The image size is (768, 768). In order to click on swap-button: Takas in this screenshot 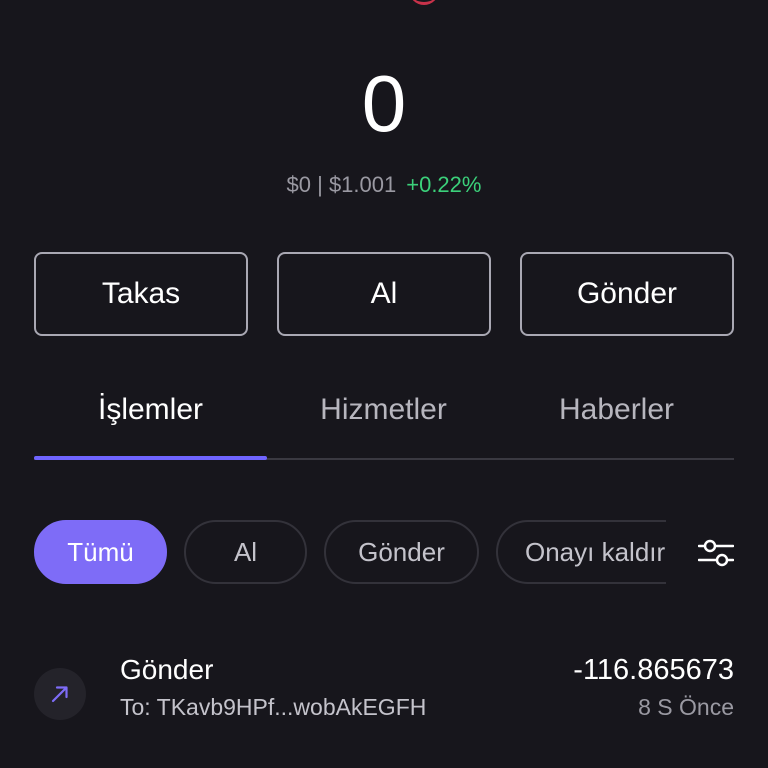, I will do `click(141, 294)`.